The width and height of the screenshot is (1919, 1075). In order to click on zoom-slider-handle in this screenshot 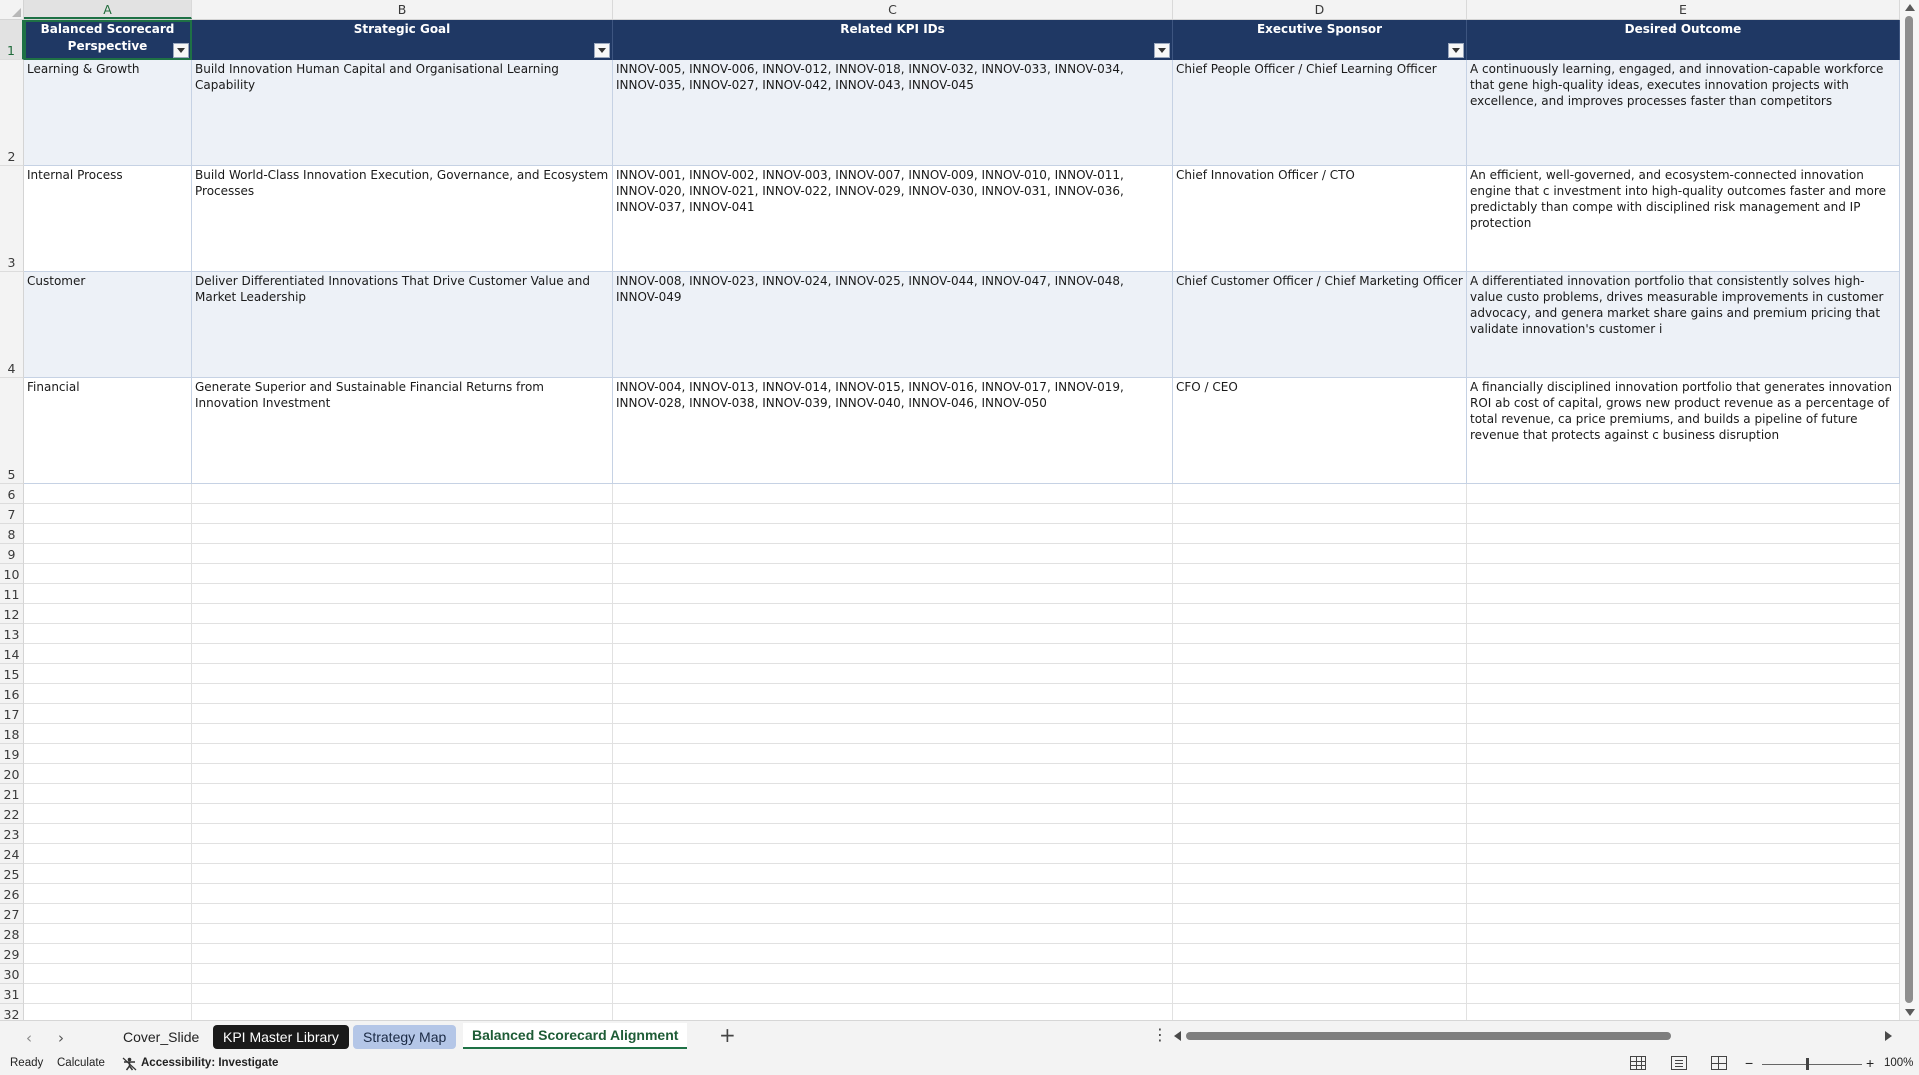, I will do `click(1807, 1064)`.